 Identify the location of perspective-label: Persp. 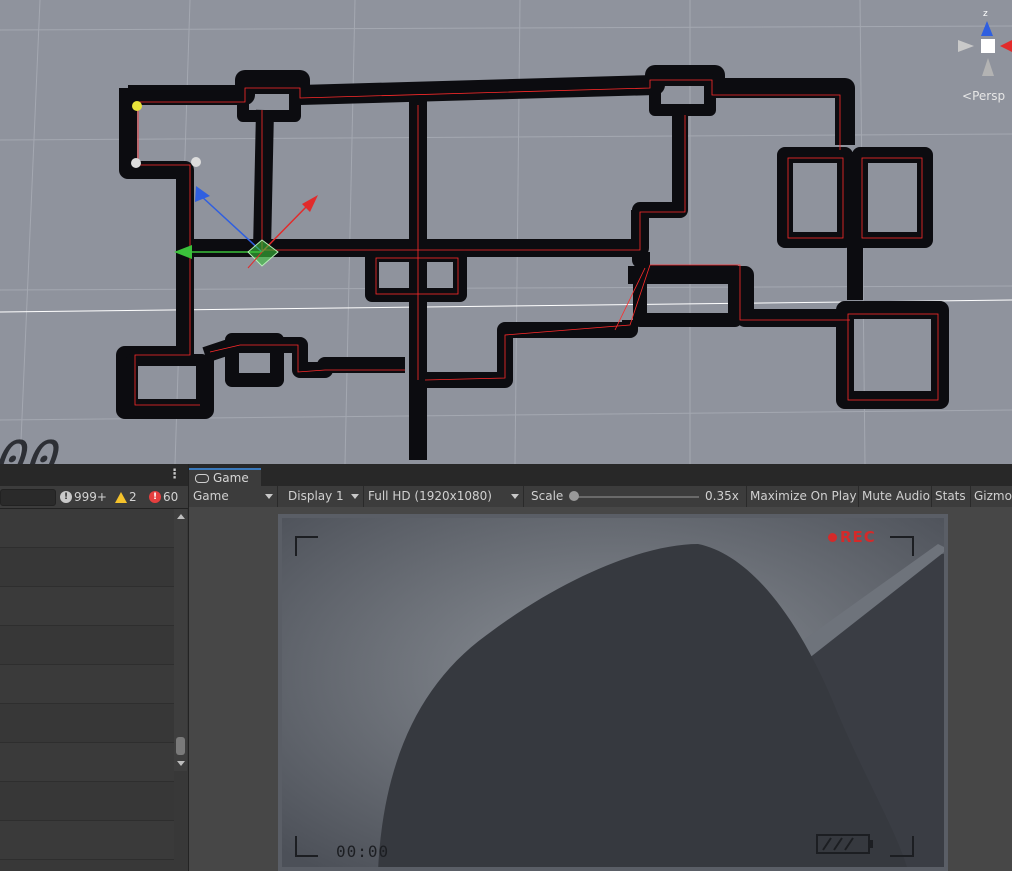
(989, 96).